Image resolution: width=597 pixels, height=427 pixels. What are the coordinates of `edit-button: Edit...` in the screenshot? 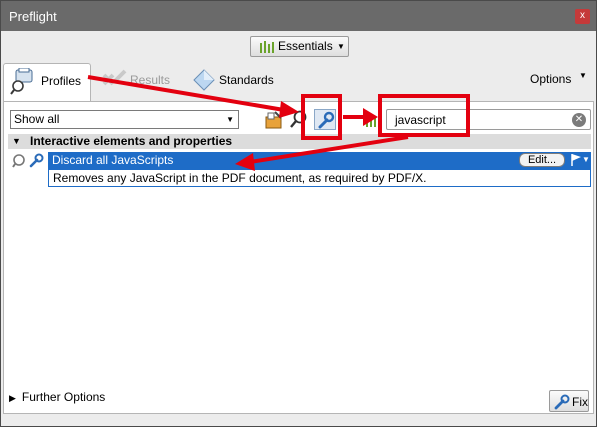 It's located at (542, 160).